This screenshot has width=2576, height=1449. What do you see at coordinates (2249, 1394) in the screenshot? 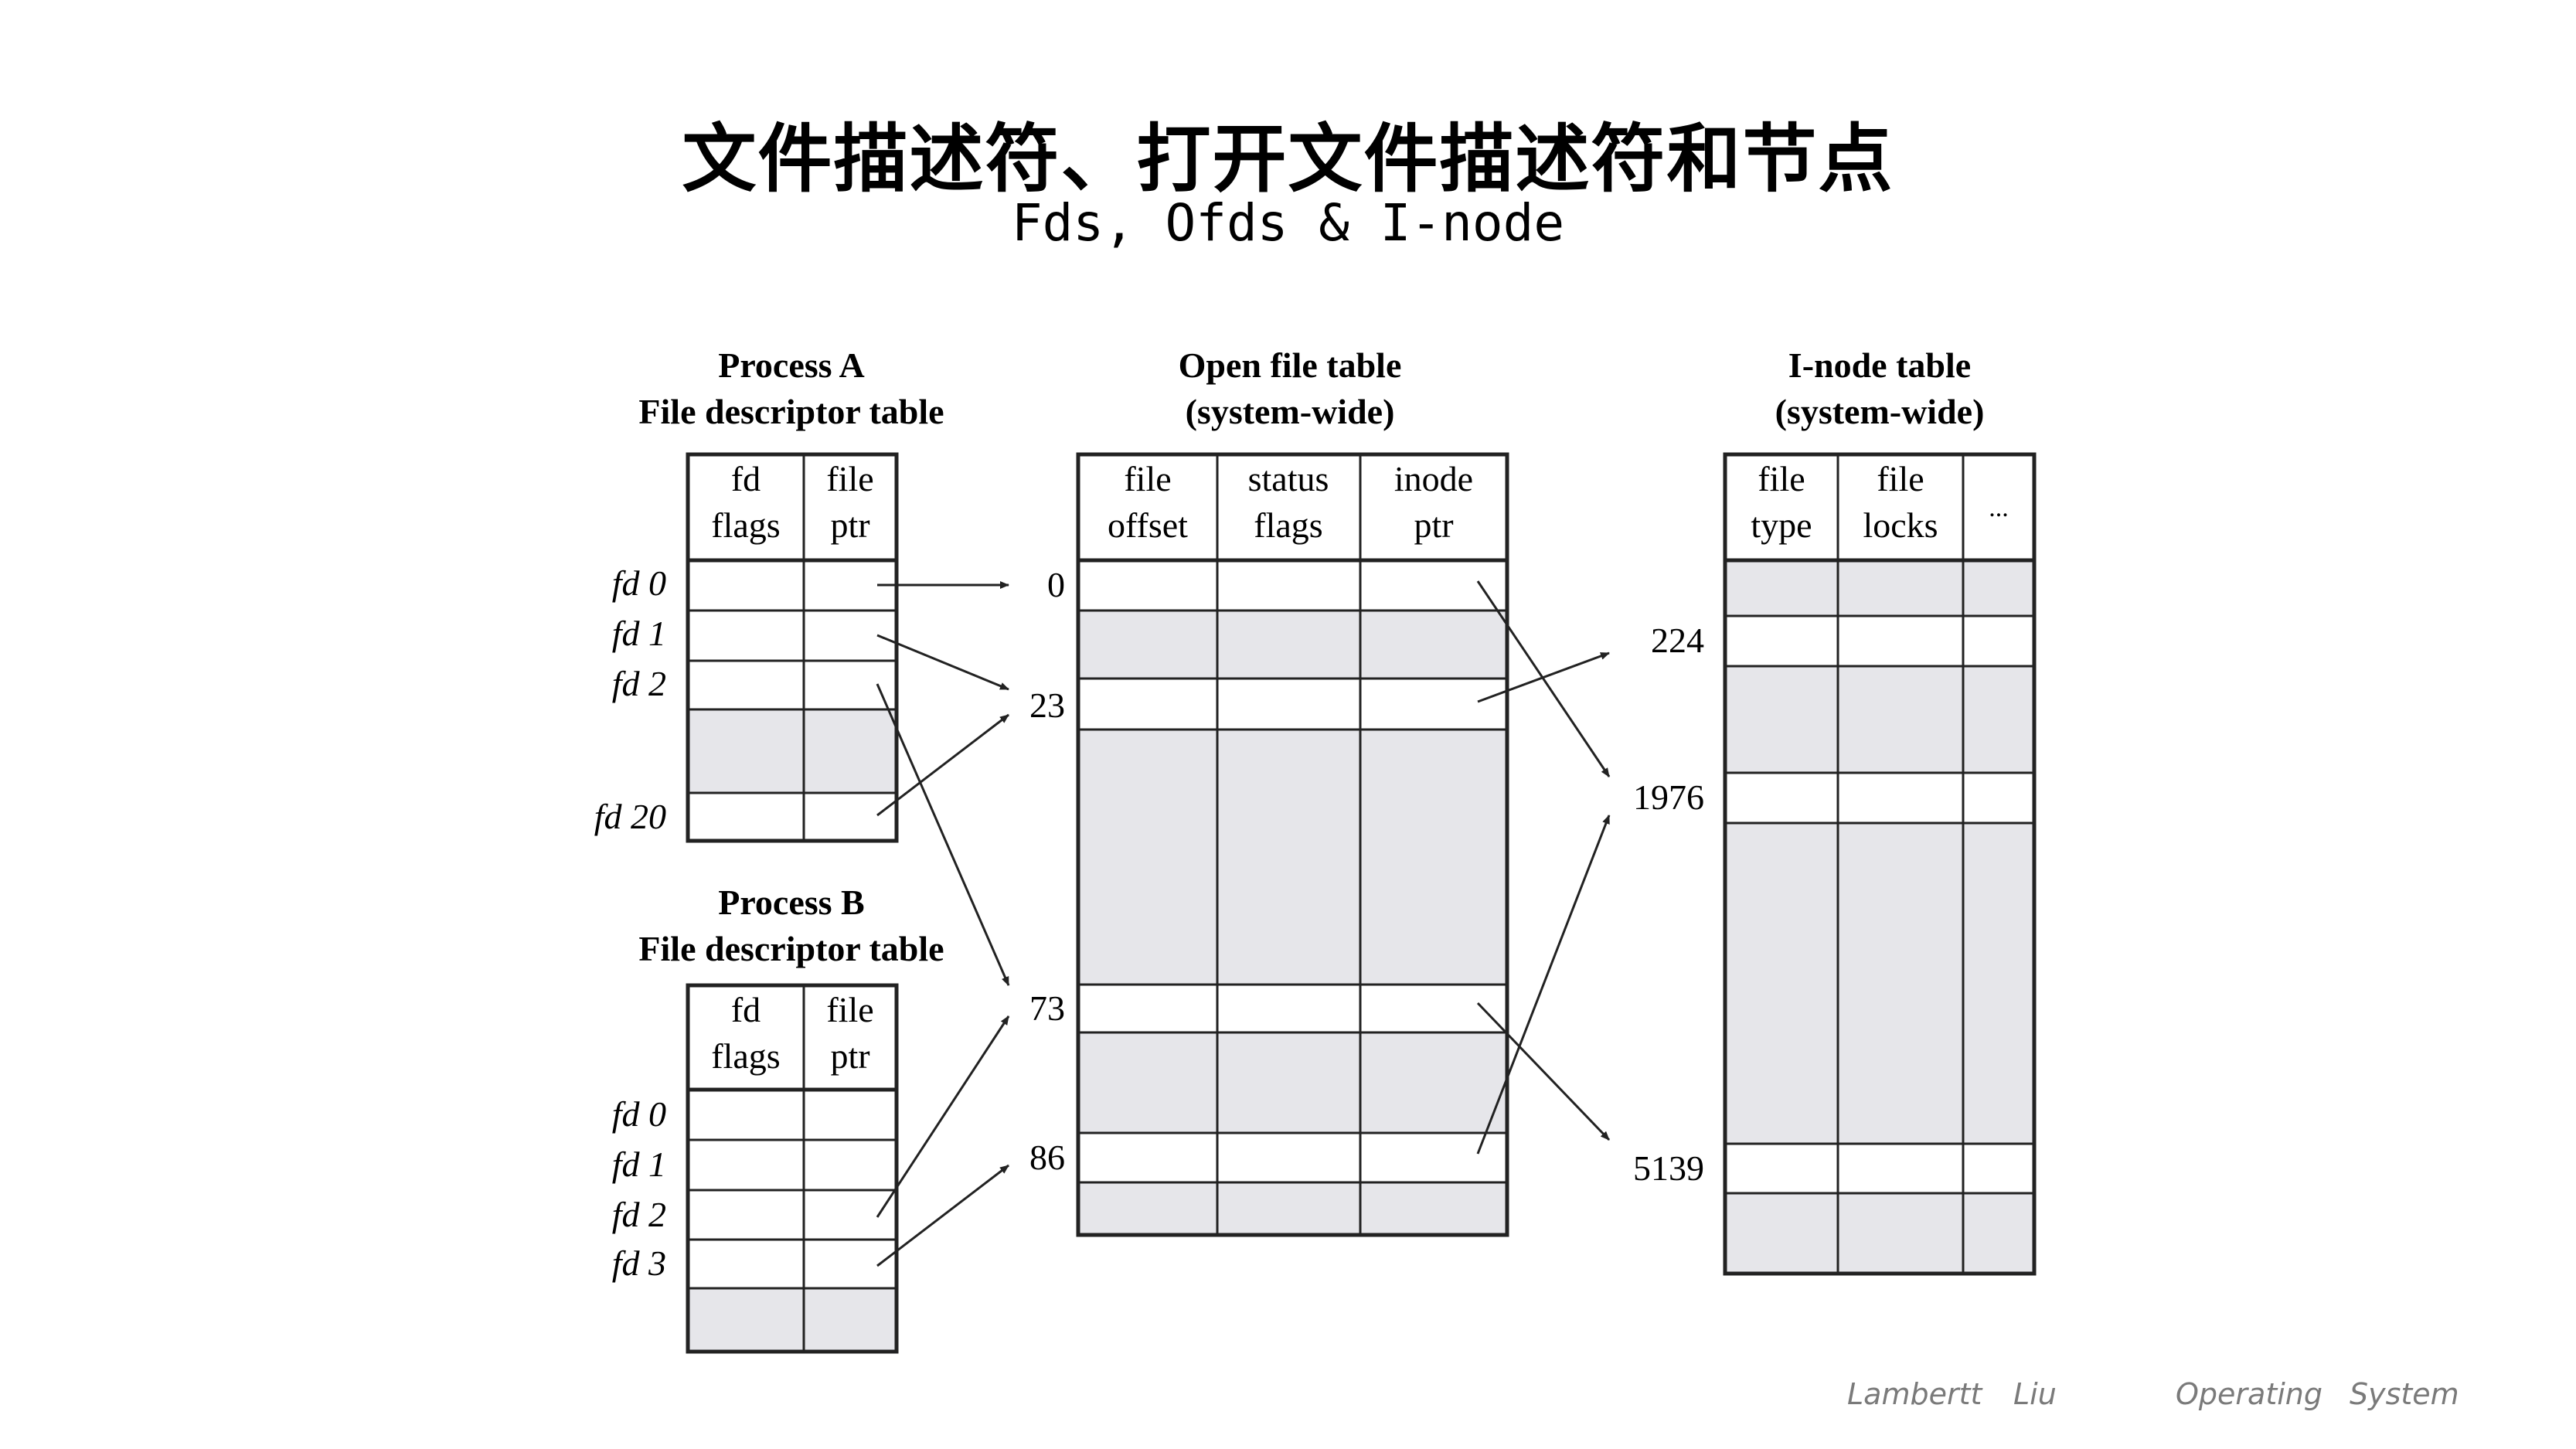
I see `footer-course-1: Operating` at bounding box center [2249, 1394].